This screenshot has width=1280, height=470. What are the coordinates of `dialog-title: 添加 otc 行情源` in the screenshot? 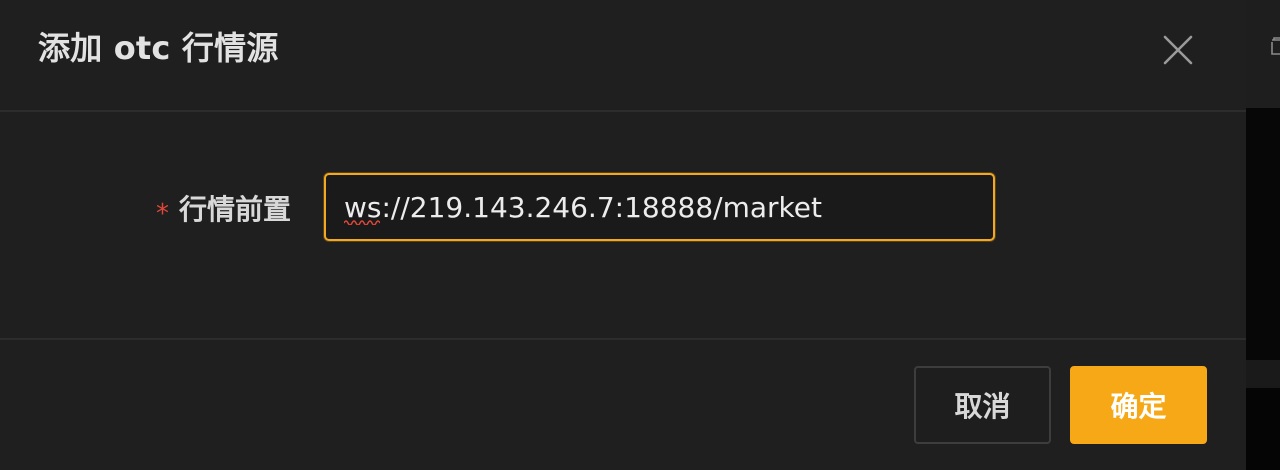 It's located at (158, 48).